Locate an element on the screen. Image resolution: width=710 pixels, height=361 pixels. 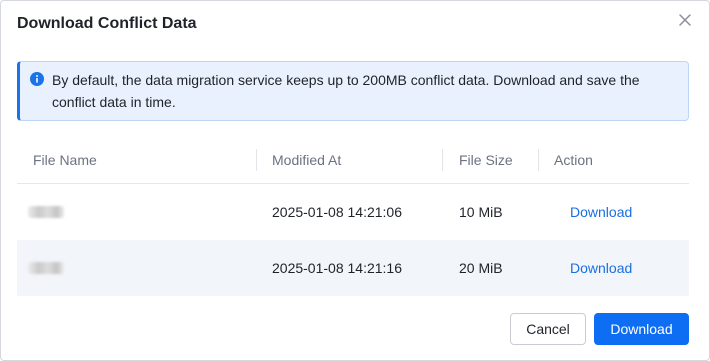
file-size-cell: 20 MiB is located at coordinates (481, 268).